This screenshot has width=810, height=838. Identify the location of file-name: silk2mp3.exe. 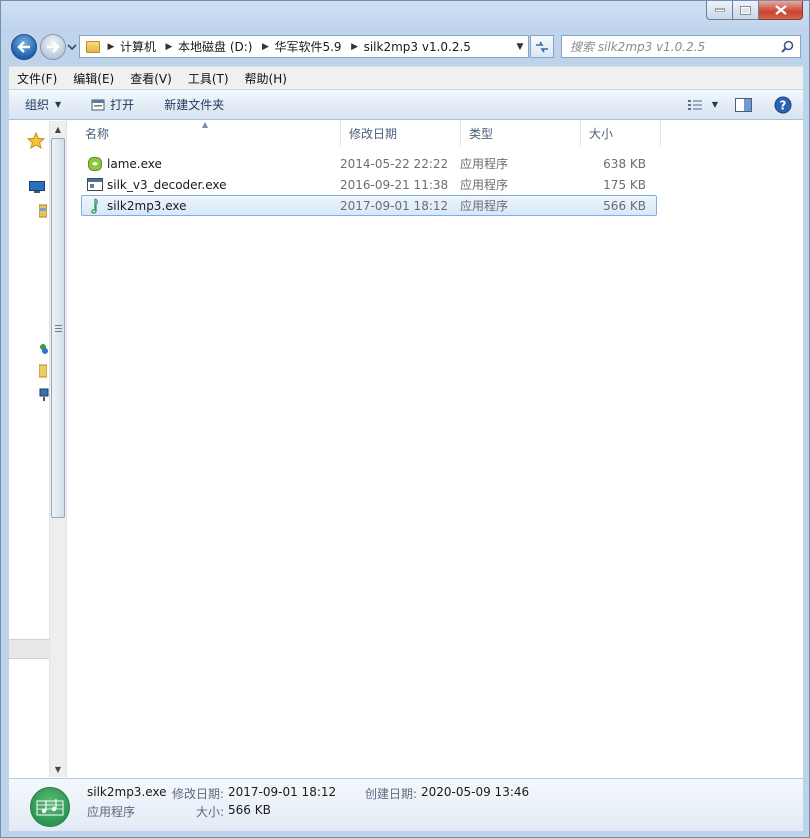
(147, 205).